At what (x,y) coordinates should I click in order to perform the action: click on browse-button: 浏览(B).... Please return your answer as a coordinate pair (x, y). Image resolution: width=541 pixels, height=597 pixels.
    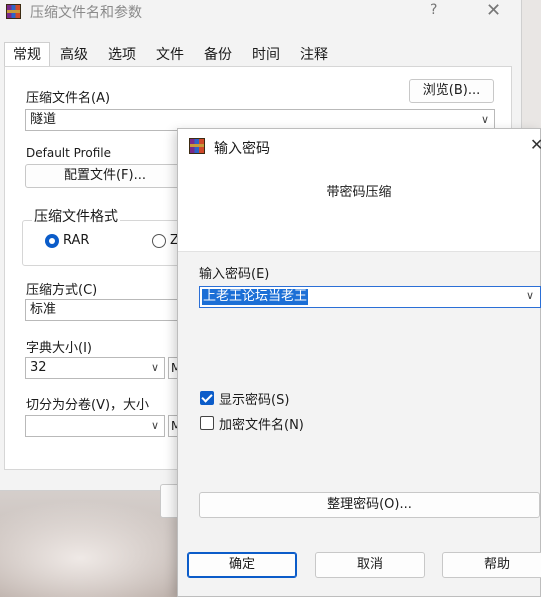
    Looking at the image, I should click on (451, 91).